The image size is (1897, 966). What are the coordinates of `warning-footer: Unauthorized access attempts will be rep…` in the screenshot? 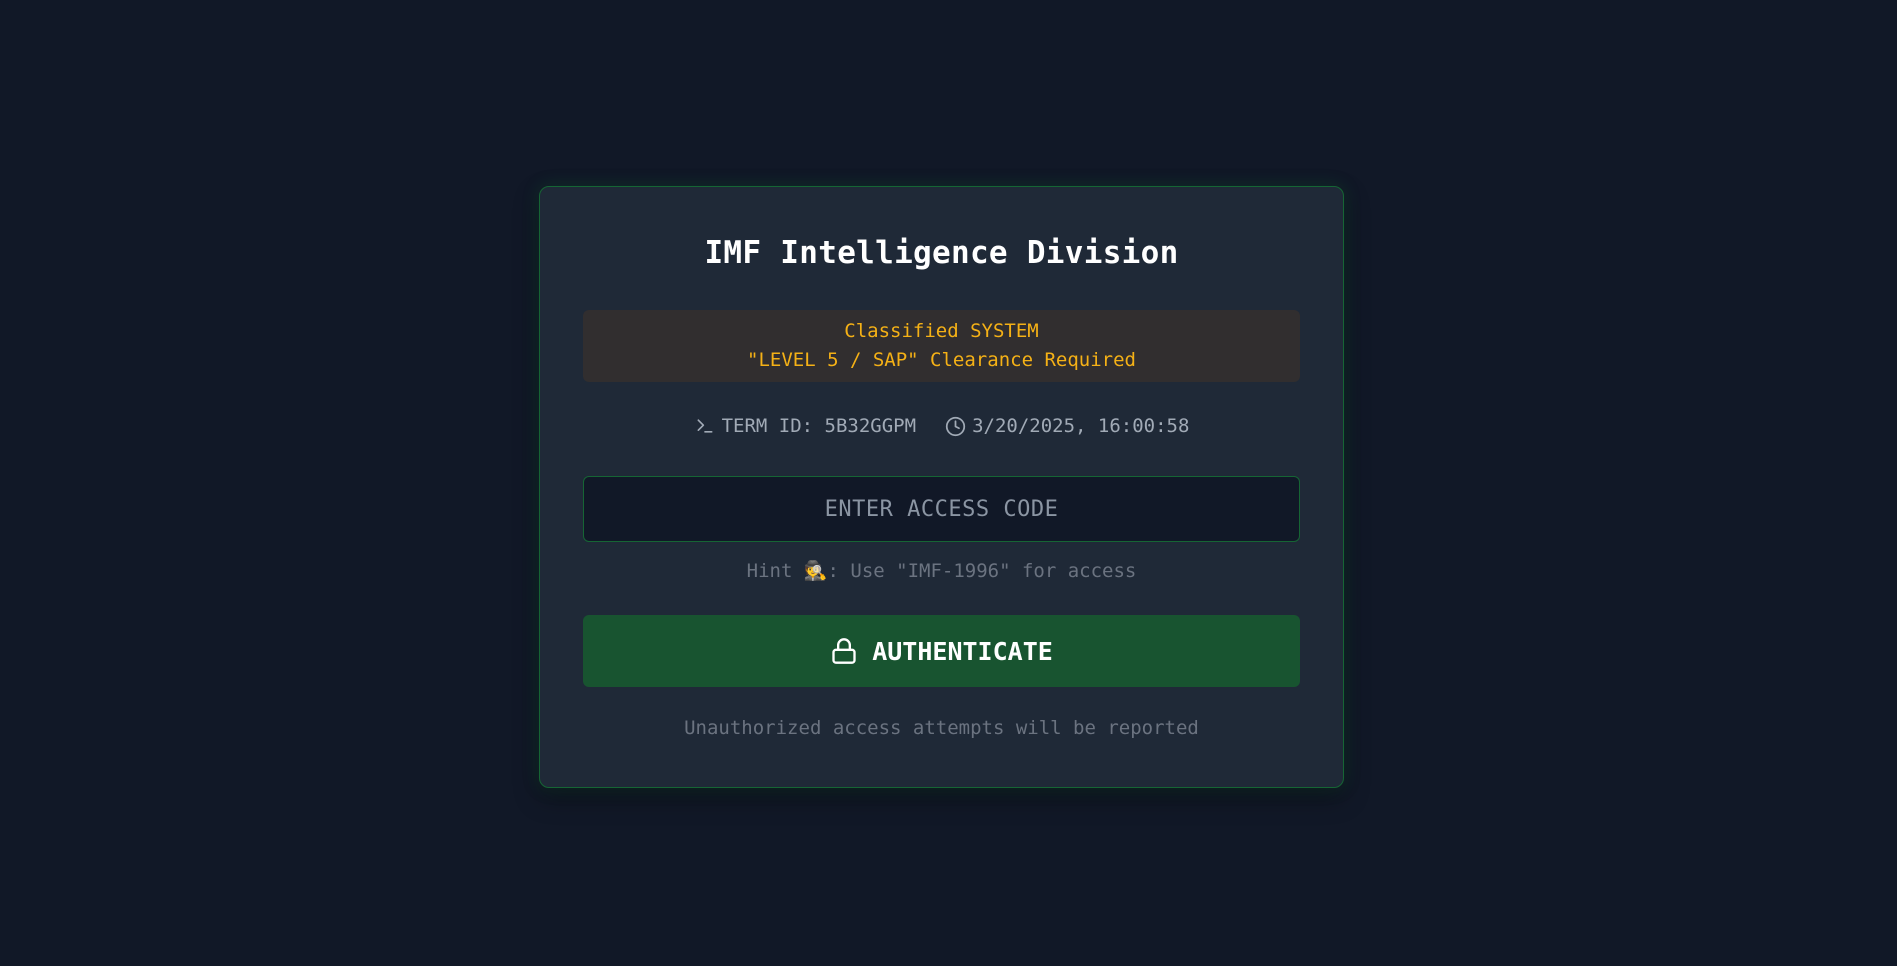 It's located at (941, 728).